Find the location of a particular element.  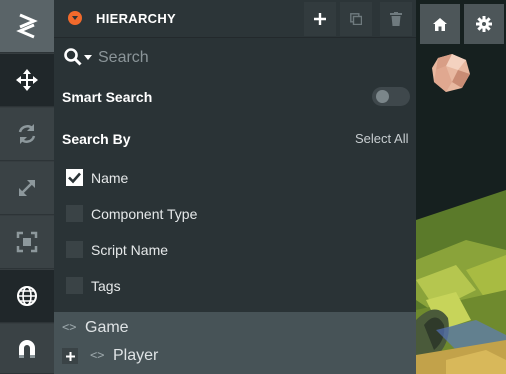

option-label: Tags is located at coordinates (106, 286).